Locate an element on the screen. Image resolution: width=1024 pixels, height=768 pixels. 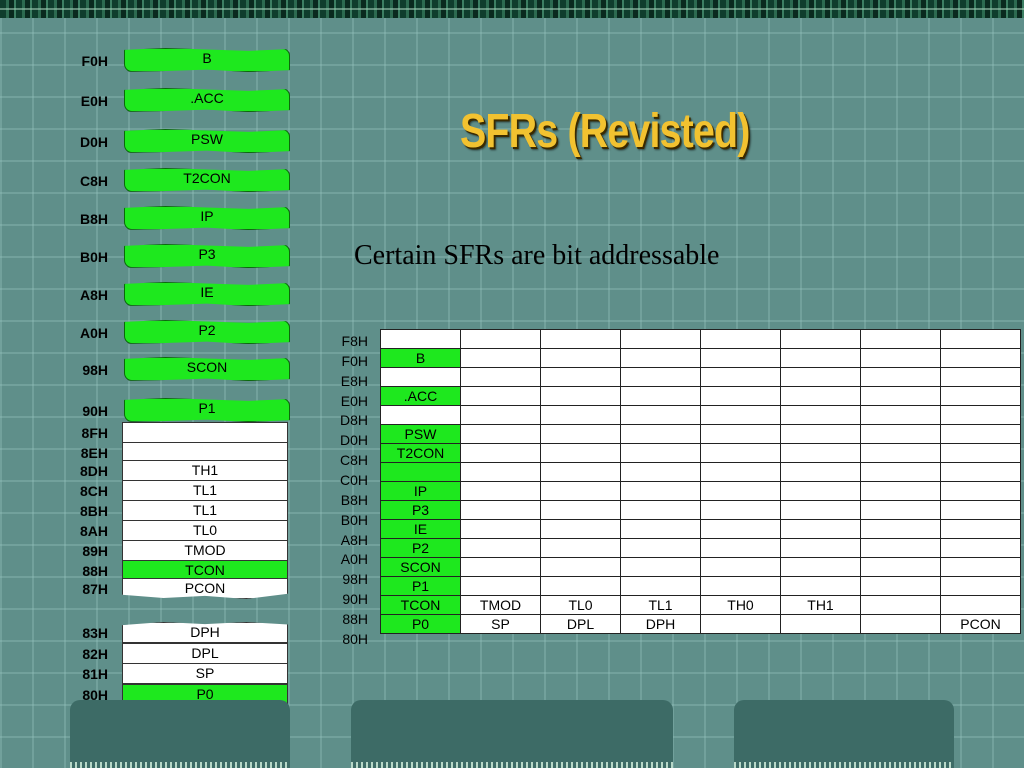
stack-sfr-flag: T2CON is located at coordinates (207, 180).